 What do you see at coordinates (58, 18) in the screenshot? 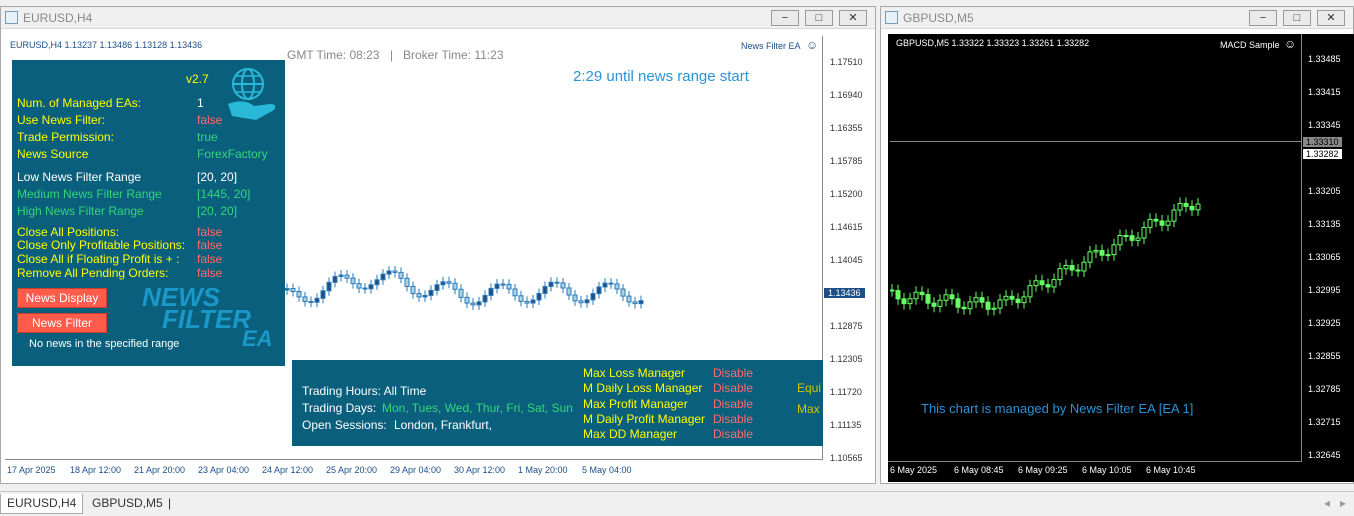
I see `window-title: EURUSD,H4` at bounding box center [58, 18].